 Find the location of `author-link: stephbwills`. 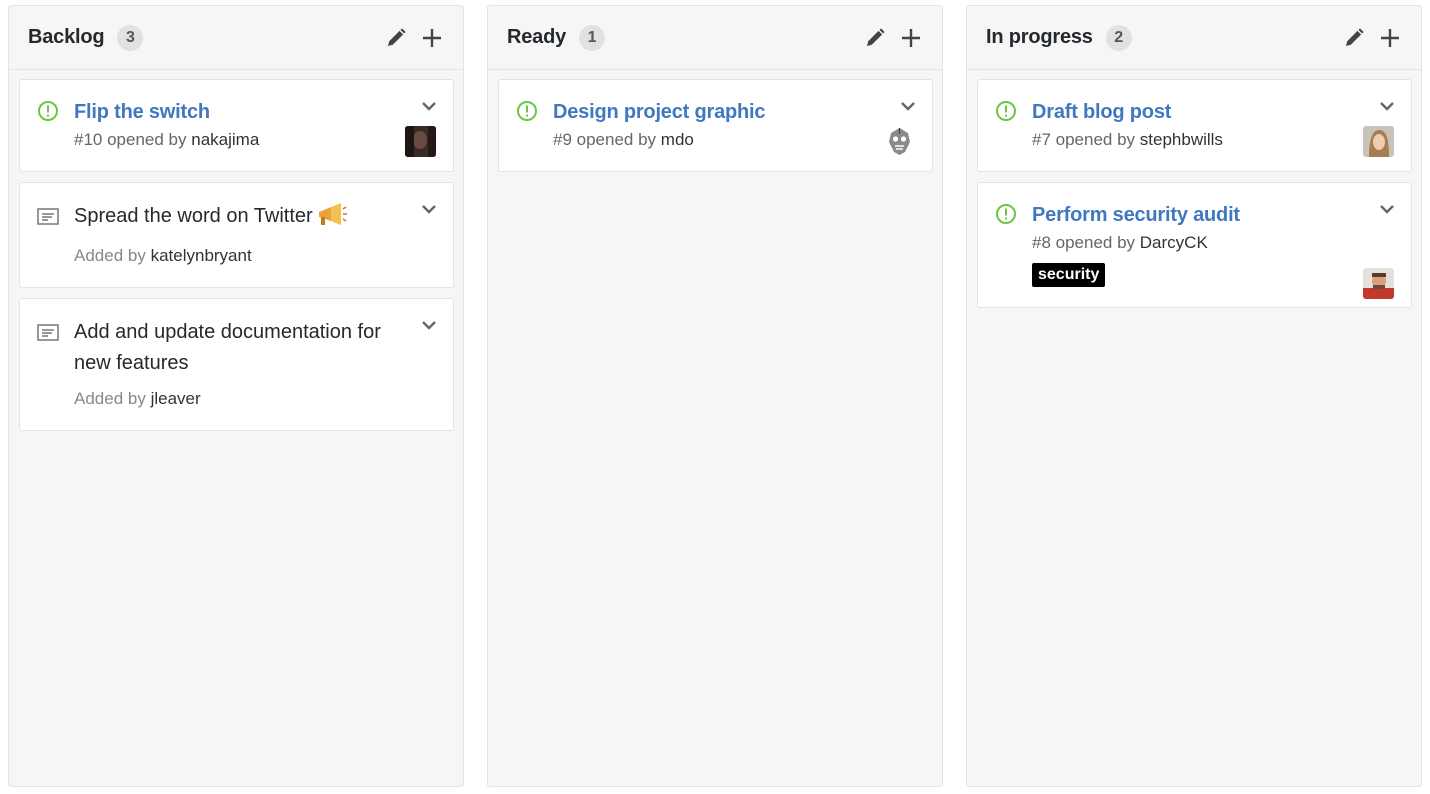

author-link: stephbwills is located at coordinates (1181, 139).